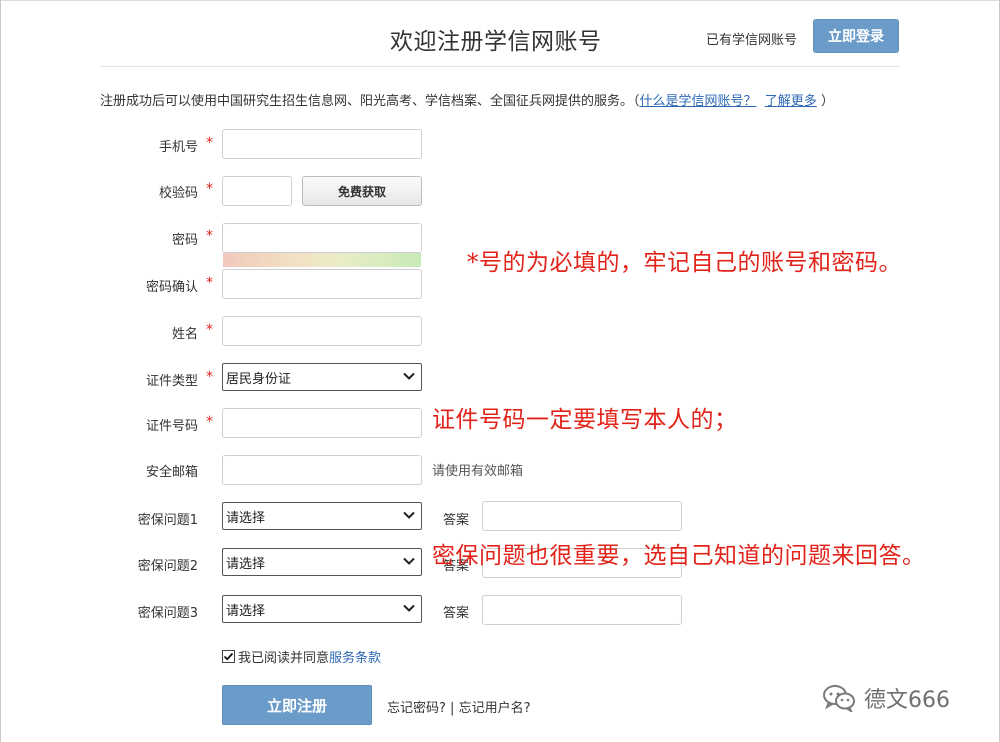 The image size is (1000, 742). I want to click on forgot-links: 忘记密码? | 忘记用户名?, so click(458, 706).